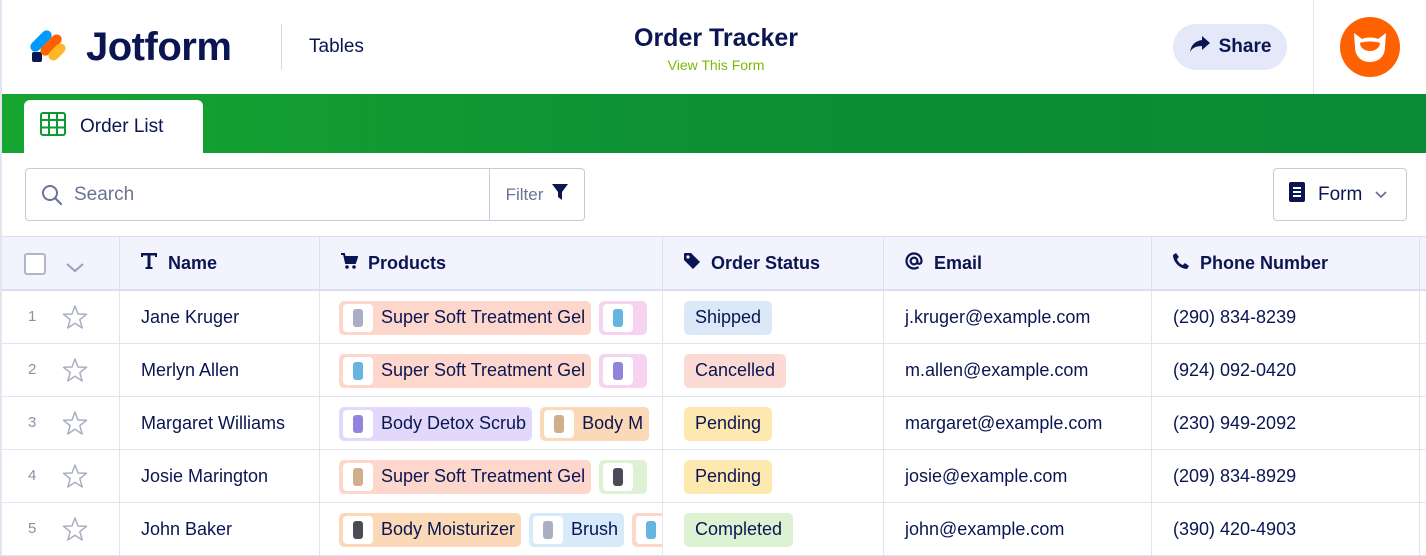 This screenshot has width=1426, height=556. What do you see at coordinates (220, 263) in the screenshot?
I see `column-header-name: Name` at bounding box center [220, 263].